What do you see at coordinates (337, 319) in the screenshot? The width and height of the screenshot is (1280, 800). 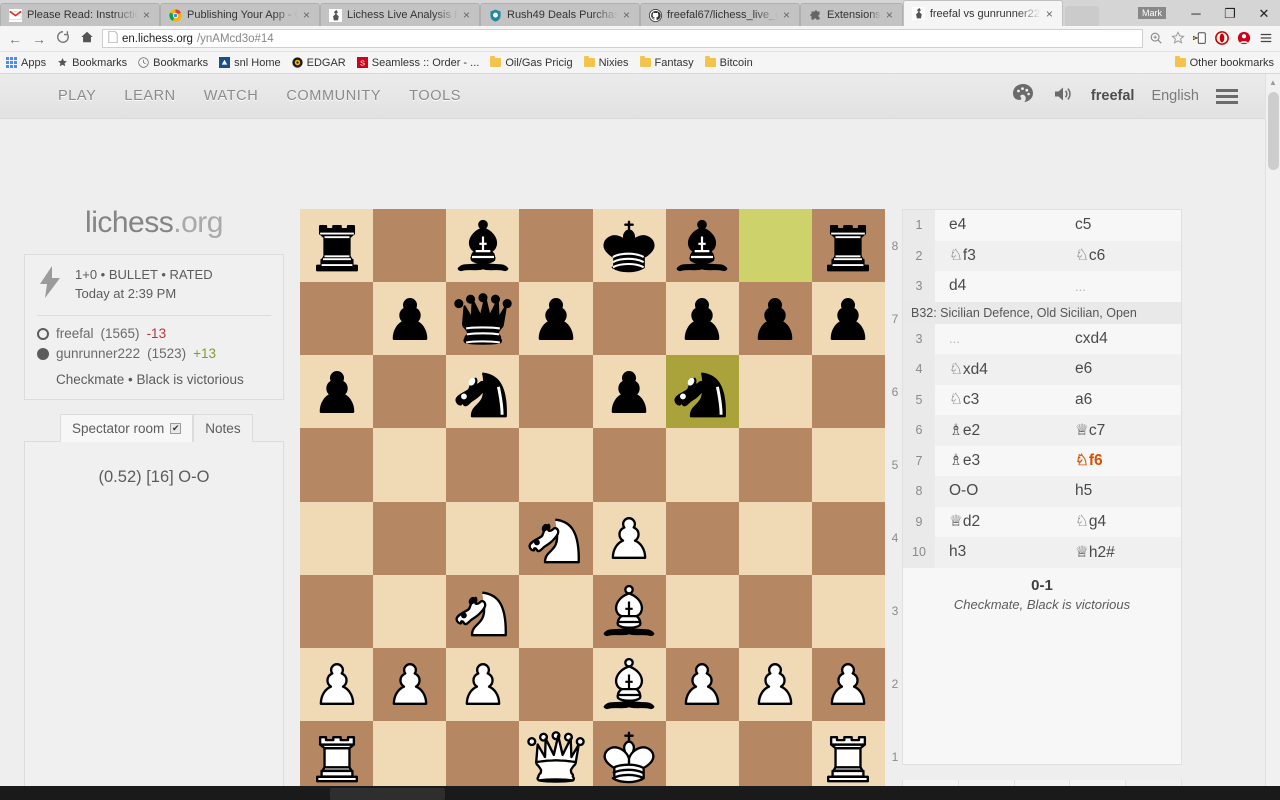 I see `board-square-a7` at bounding box center [337, 319].